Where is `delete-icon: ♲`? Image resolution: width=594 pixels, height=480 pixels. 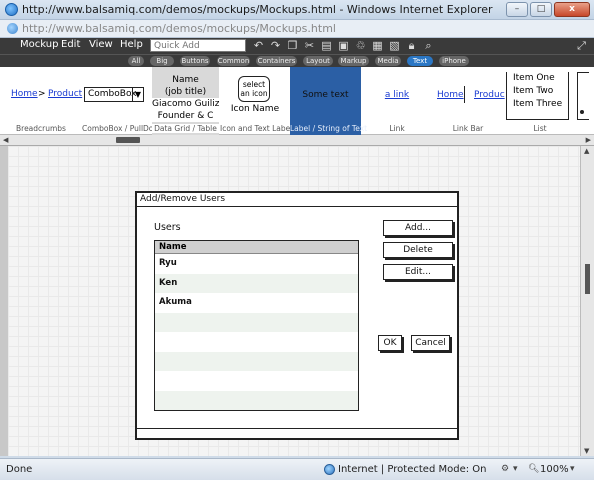 delete-icon: ♲ is located at coordinates (360, 45).